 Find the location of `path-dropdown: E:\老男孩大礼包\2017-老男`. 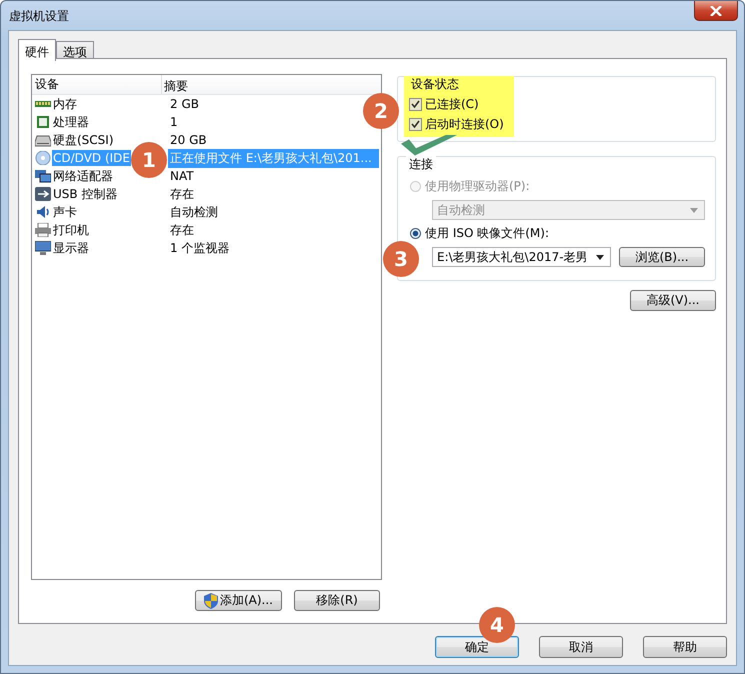

path-dropdown: E:\老男孩大礼包\2017-老男 is located at coordinates (521, 257).